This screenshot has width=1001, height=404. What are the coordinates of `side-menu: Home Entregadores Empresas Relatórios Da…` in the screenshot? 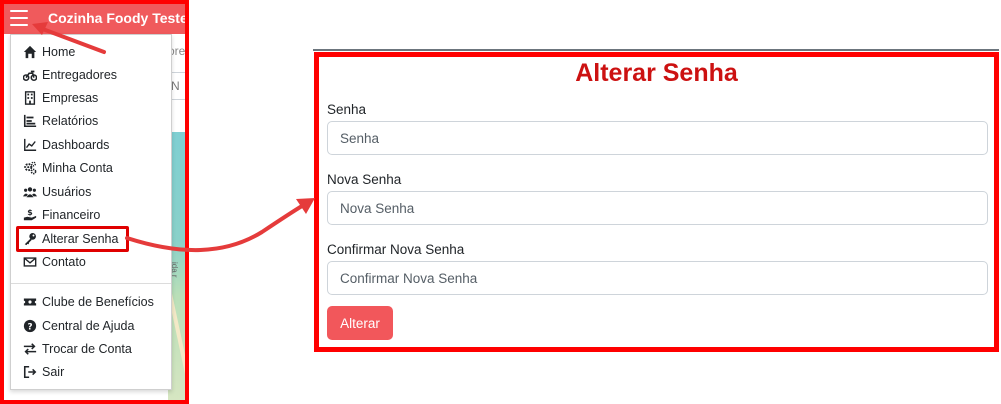 It's located at (91, 212).